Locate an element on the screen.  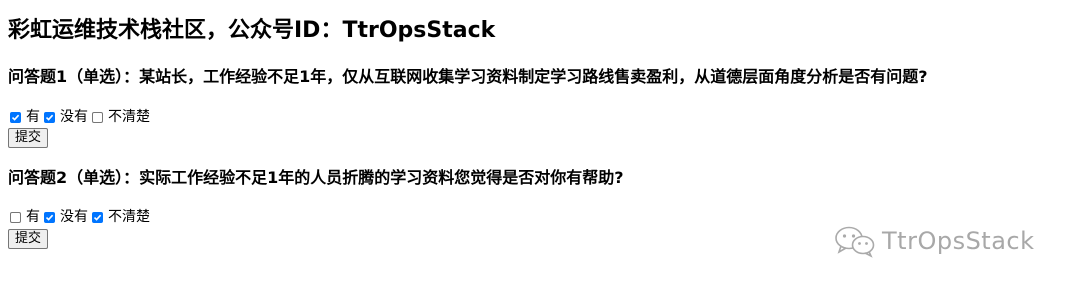
checkbox-q2-you is located at coordinates (15, 217).